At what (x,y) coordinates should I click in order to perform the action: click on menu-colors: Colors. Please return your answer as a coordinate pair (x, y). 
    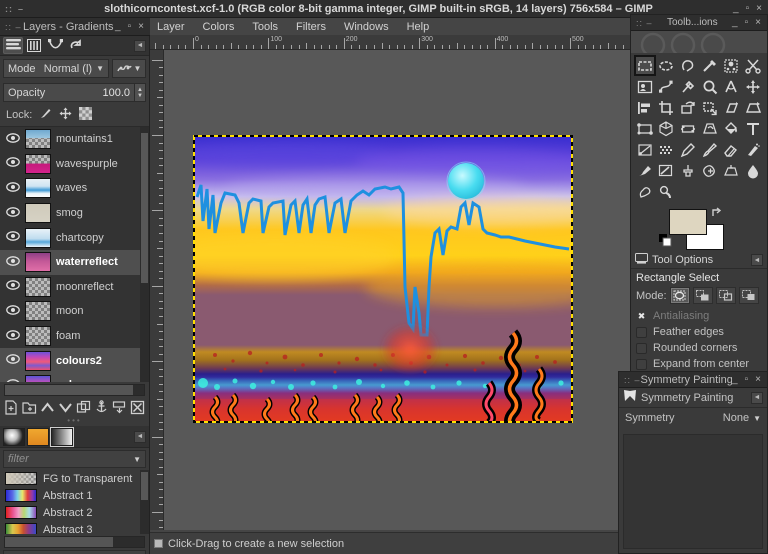
    Looking at the image, I should click on (219, 27).